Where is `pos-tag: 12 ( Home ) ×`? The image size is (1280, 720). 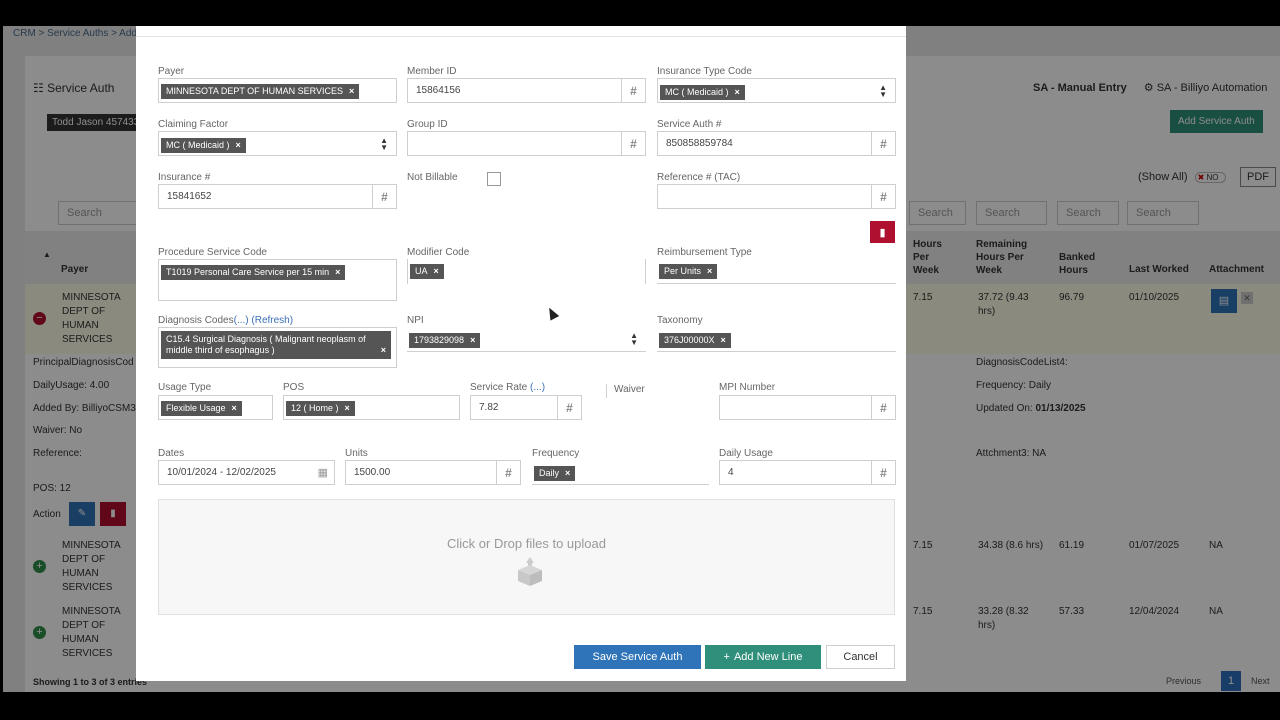
pos-tag: 12 ( Home ) × is located at coordinates (320, 408).